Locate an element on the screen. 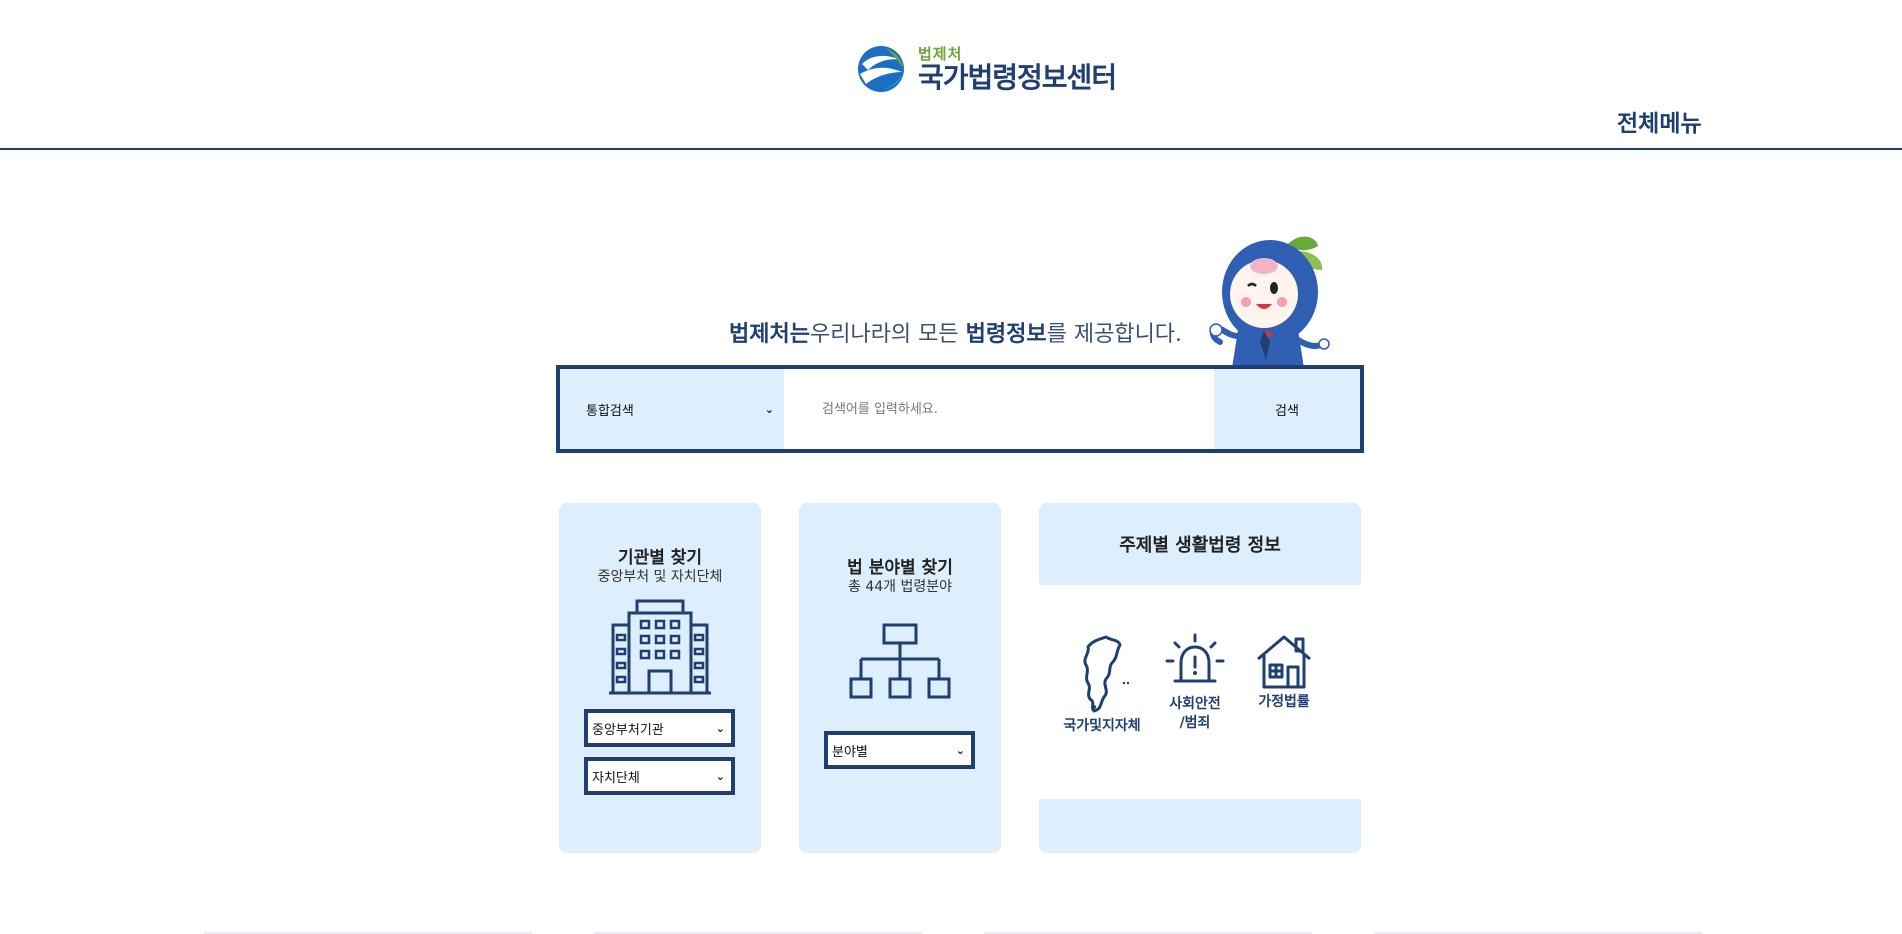 The width and height of the screenshot is (1902, 934). tagline: 법제처는우리나라의 모든 법령정보를 제공합니다. is located at coordinates (955, 332).